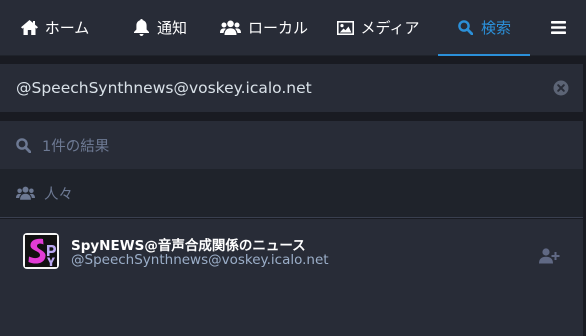 This screenshot has height=336, width=586. Describe the element at coordinates (200, 260) in the screenshot. I see `account-handle: @SpeechSynthnews@voskey.icalo.net` at that location.